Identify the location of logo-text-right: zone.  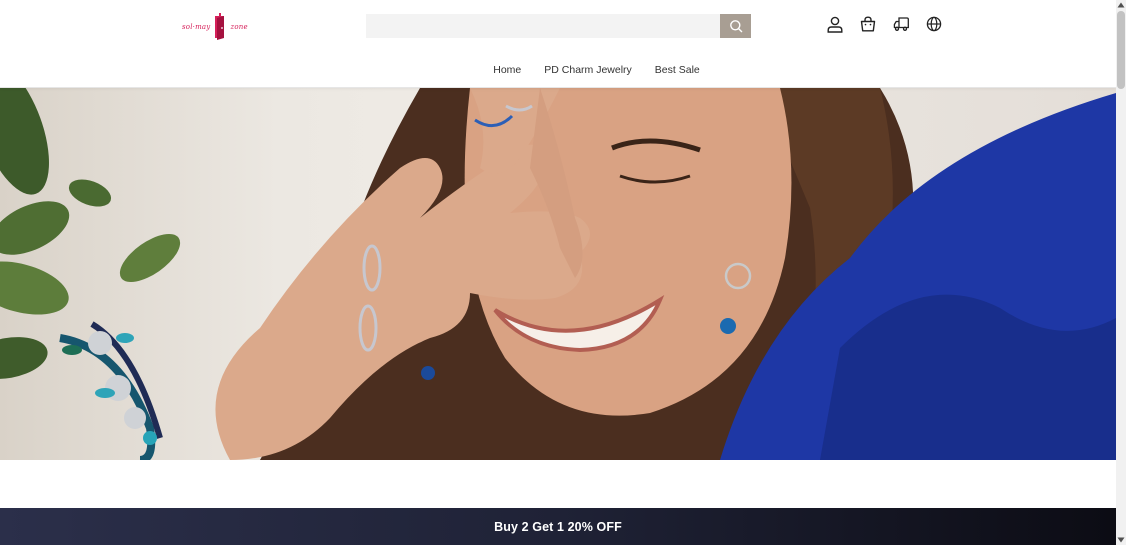
(239, 27).